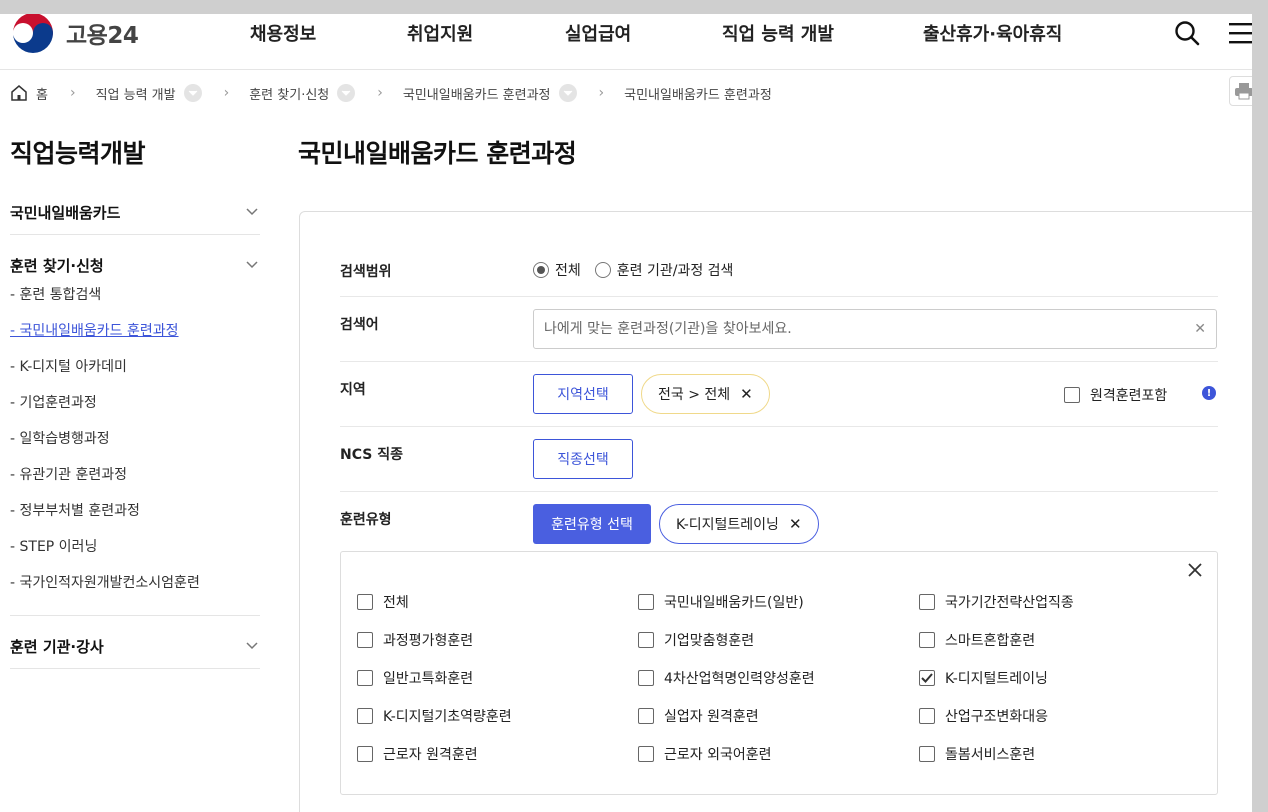 The height and width of the screenshot is (812, 1268). I want to click on remote-training-checkbox: 원격훈련포함, so click(1115, 395).